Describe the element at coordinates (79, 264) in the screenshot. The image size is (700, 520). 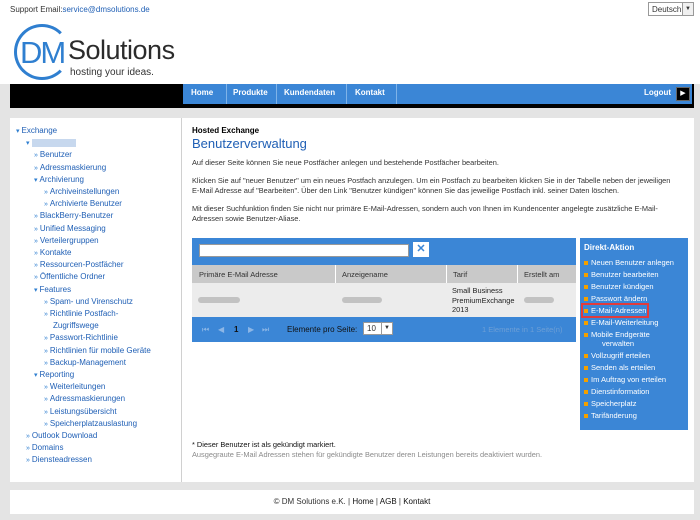
I see `sidebar-item: » Ressourcen-Postfächer` at that location.